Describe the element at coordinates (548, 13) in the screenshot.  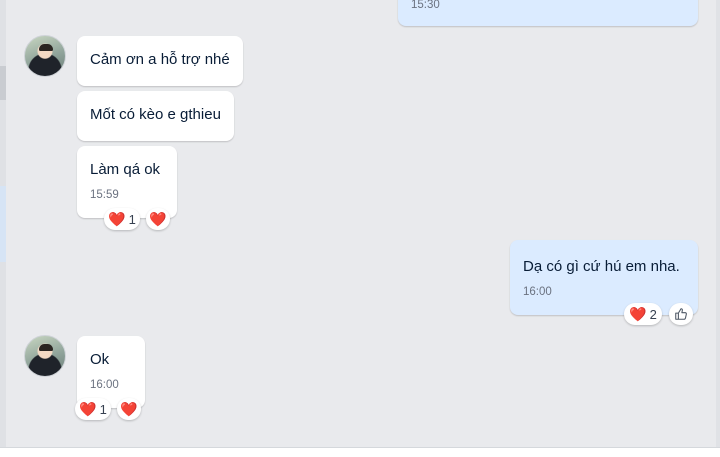
I see `message-bubble-outgoing: 15:30` at that location.